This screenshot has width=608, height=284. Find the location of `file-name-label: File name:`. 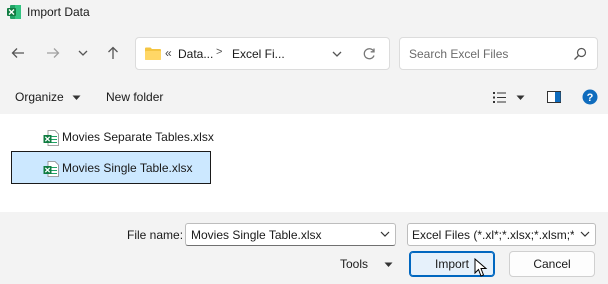

file-name-label: File name: is located at coordinates (155, 235).